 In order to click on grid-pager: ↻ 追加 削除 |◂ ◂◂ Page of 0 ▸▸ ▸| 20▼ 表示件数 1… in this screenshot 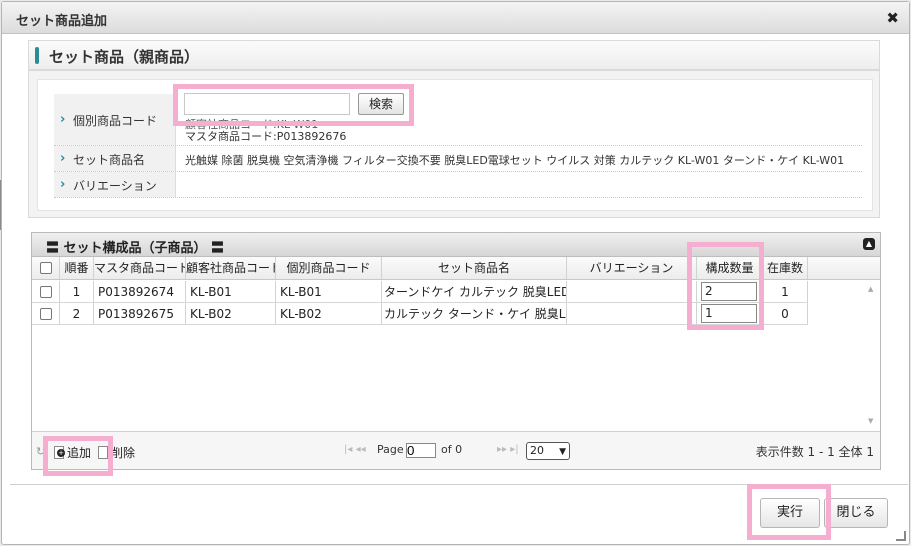, I will do `click(456, 450)`.